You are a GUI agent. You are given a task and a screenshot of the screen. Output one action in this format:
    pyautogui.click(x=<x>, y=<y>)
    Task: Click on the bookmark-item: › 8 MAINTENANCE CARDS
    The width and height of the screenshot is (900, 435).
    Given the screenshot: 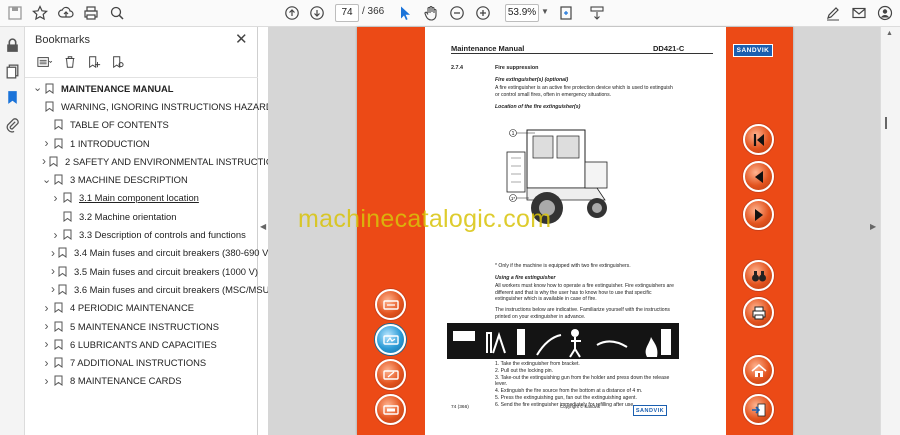 What is the action you would take?
    pyautogui.click(x=141, y=381)
    